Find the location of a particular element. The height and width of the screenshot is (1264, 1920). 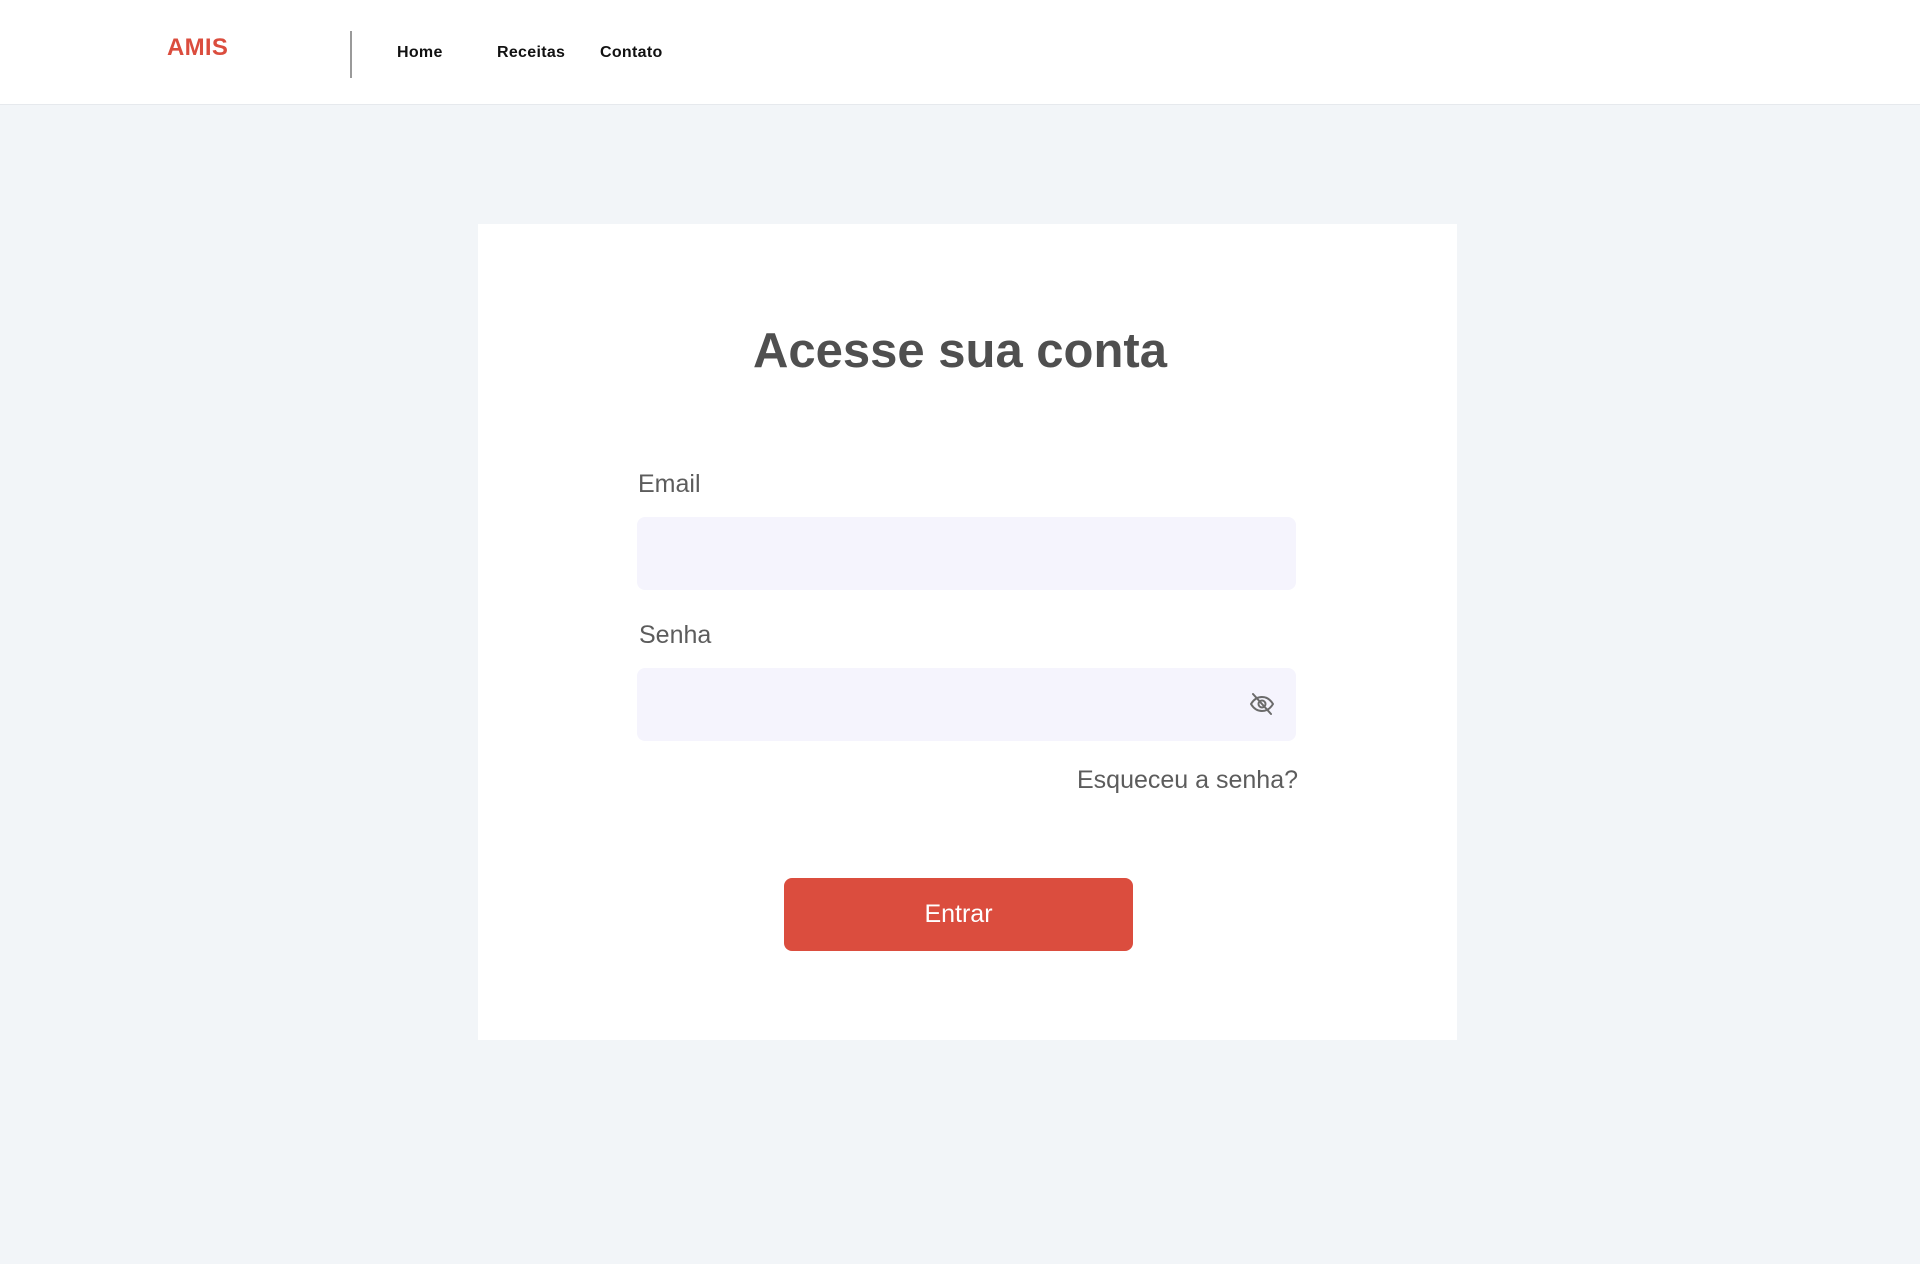

login-button: Entrar is located at coordinates (958, 914).